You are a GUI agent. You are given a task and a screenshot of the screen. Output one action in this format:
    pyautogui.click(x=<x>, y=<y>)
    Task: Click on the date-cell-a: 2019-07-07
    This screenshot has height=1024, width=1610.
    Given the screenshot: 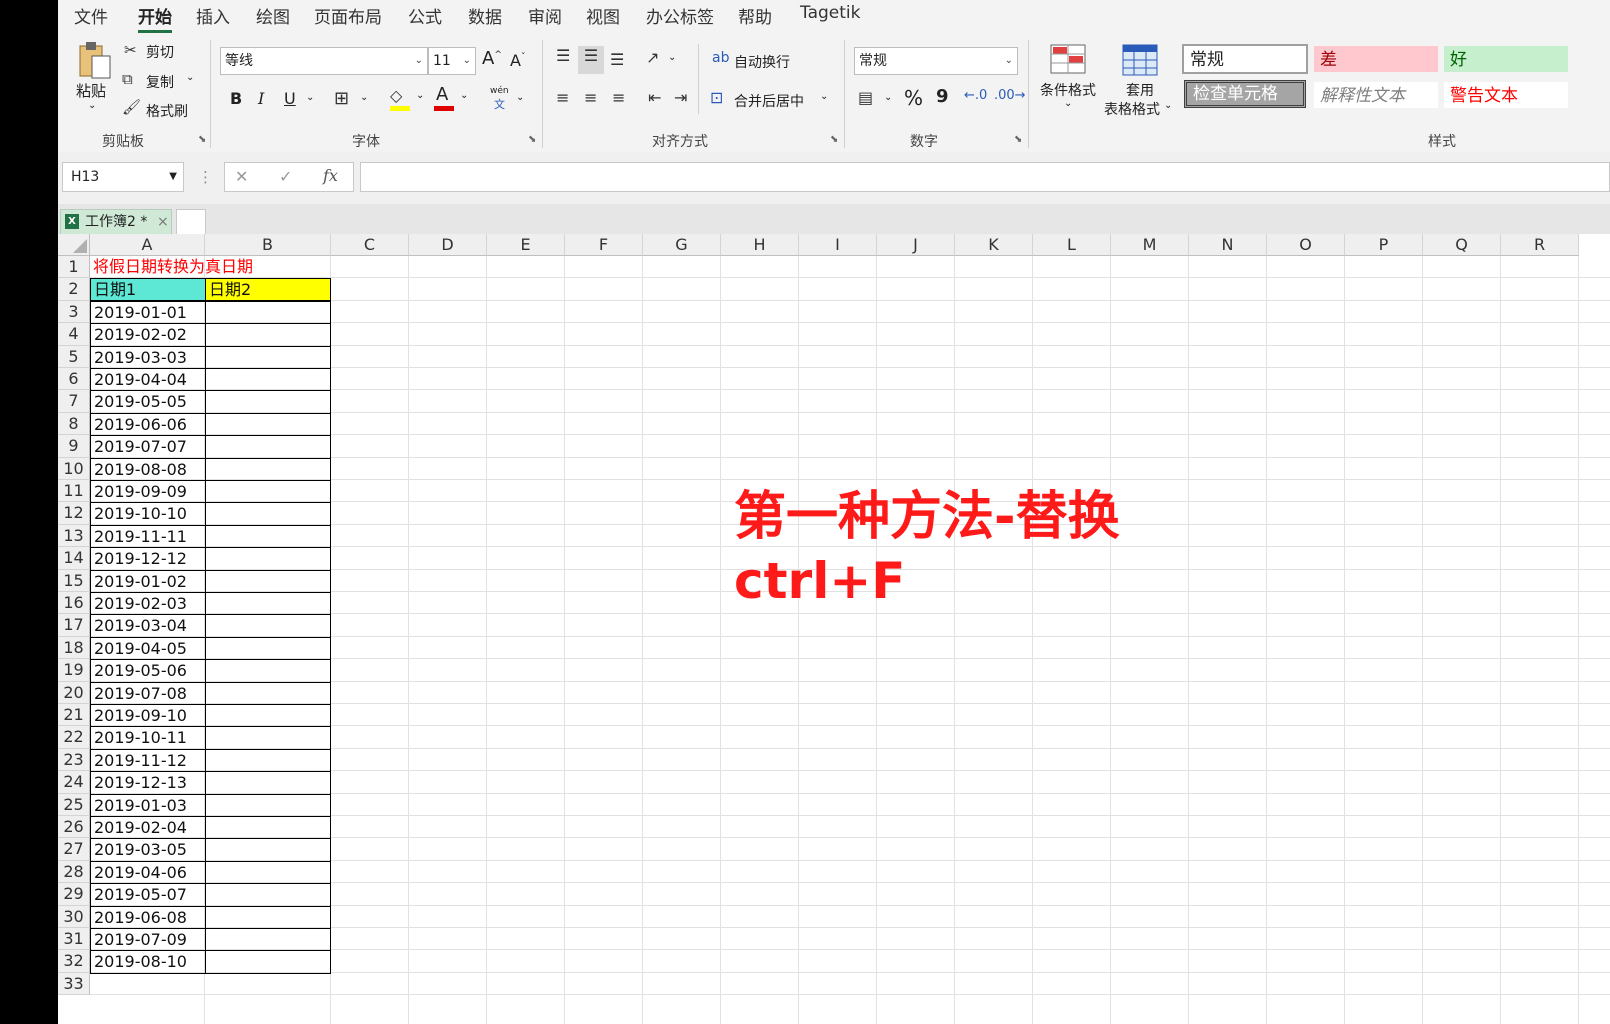 What is the action you would take?
    pyautogui.click(x=148, y=447)
    